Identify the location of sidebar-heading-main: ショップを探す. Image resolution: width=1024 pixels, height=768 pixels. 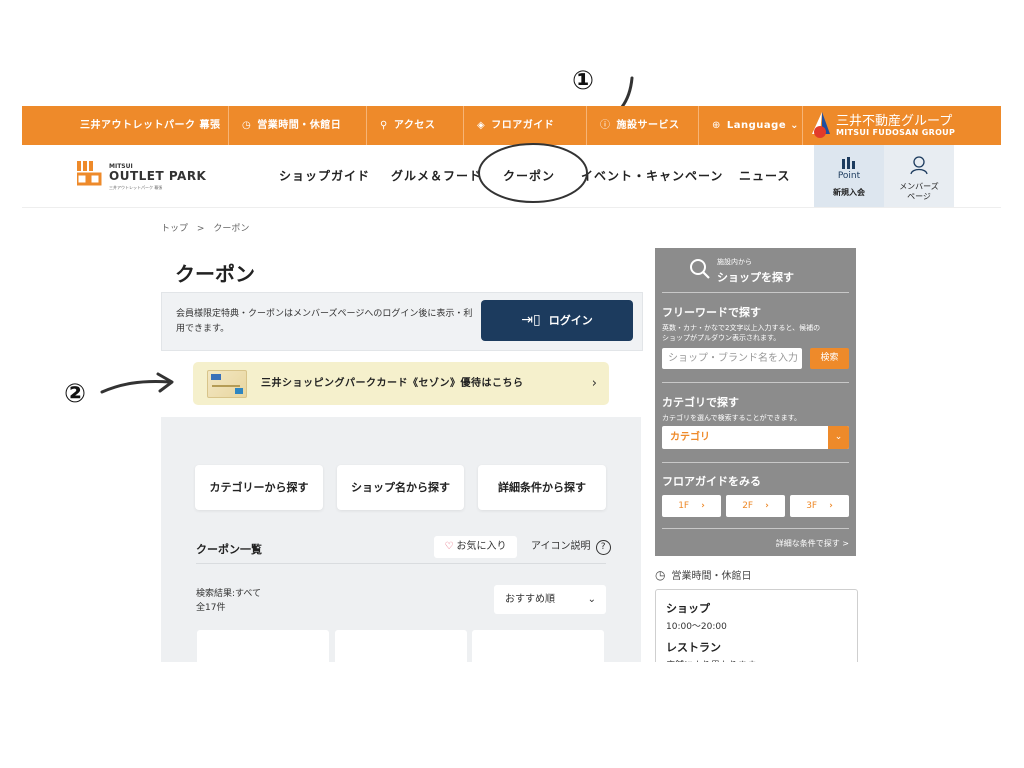
(755, 277).